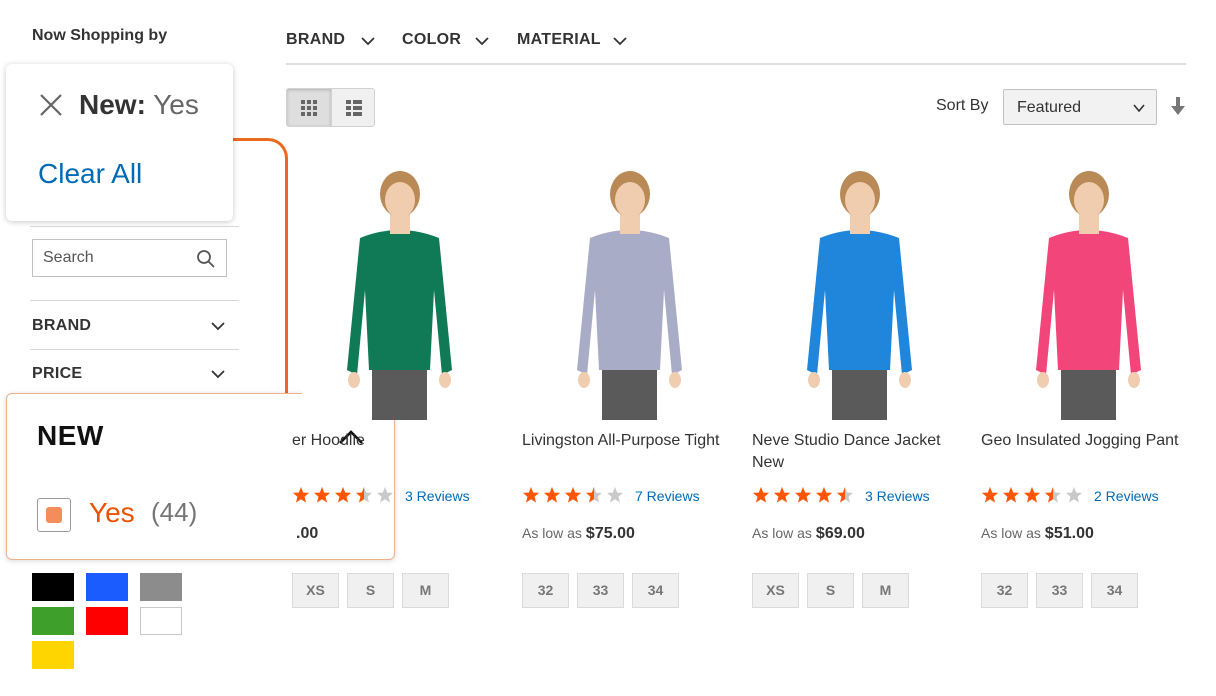 This screenshot has height=696, width=1216. Describe the element at coordinates (112, 104) in the screenshot. I see `active-filter-name: New:` at that location.